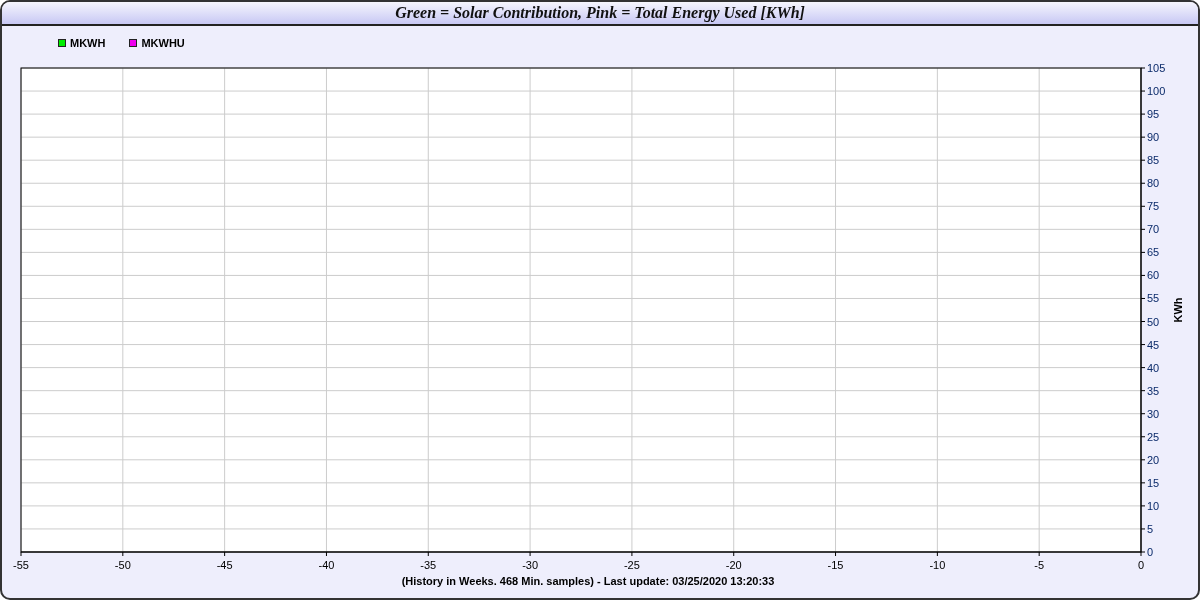 This screenshot has width=1200, height=600. What do you see at coordinates (1153, 321) in the screenshot?
I see `y-tick-label: 50` at bounding box center [1153, 321].